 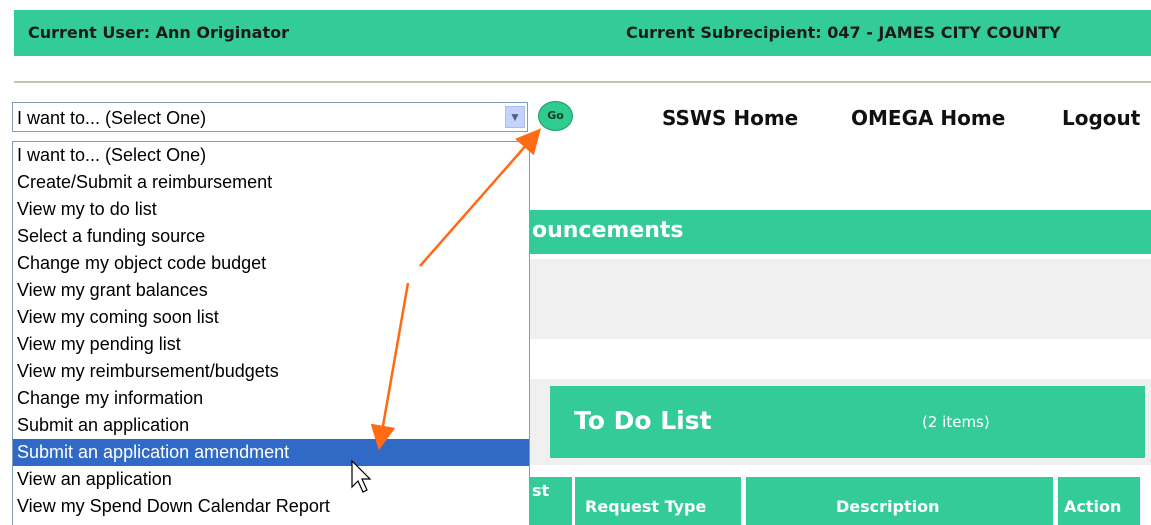 What do you see at coordinates (271, 398) in the screenshot?
I see `option-change-information: Change my information` at bounding box center [271, 398].